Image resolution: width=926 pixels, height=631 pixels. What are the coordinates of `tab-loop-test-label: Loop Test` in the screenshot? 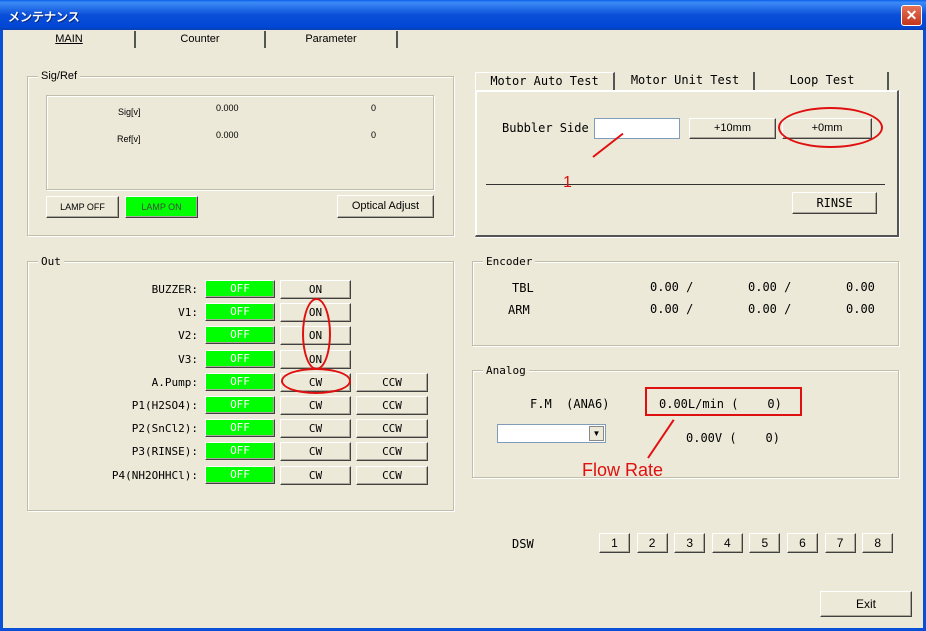 It's located at (822, 80).